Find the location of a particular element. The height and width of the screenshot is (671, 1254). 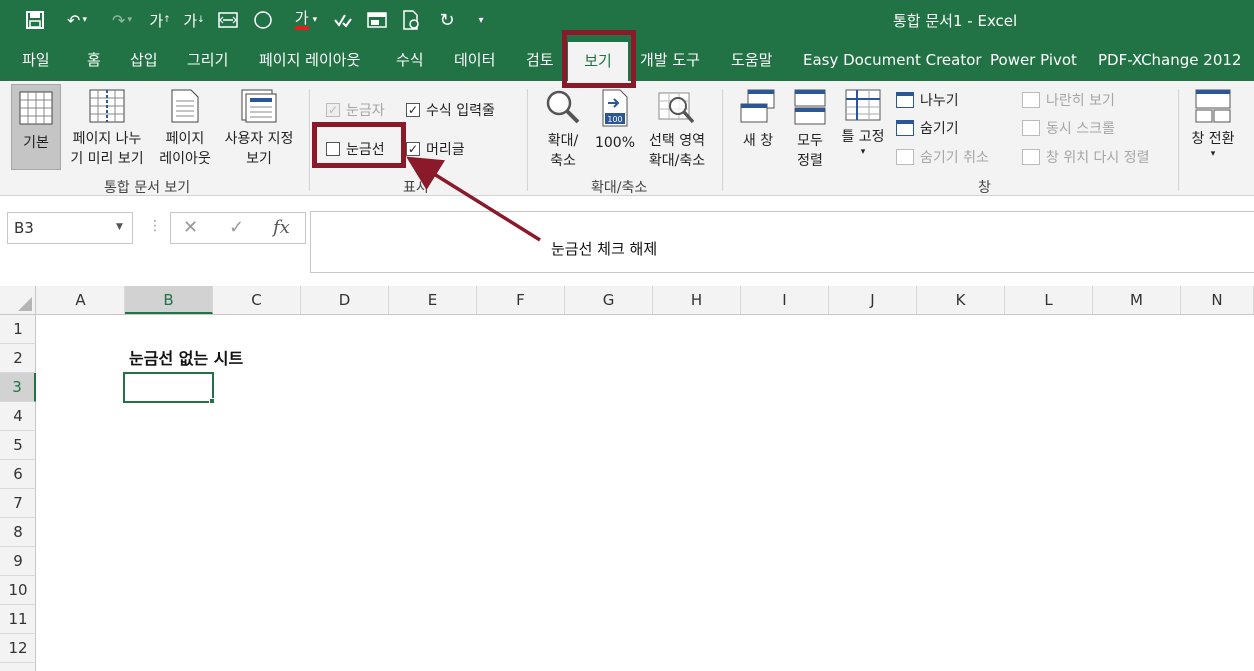

column-header-m: M is located at coordinates (1137, 300).